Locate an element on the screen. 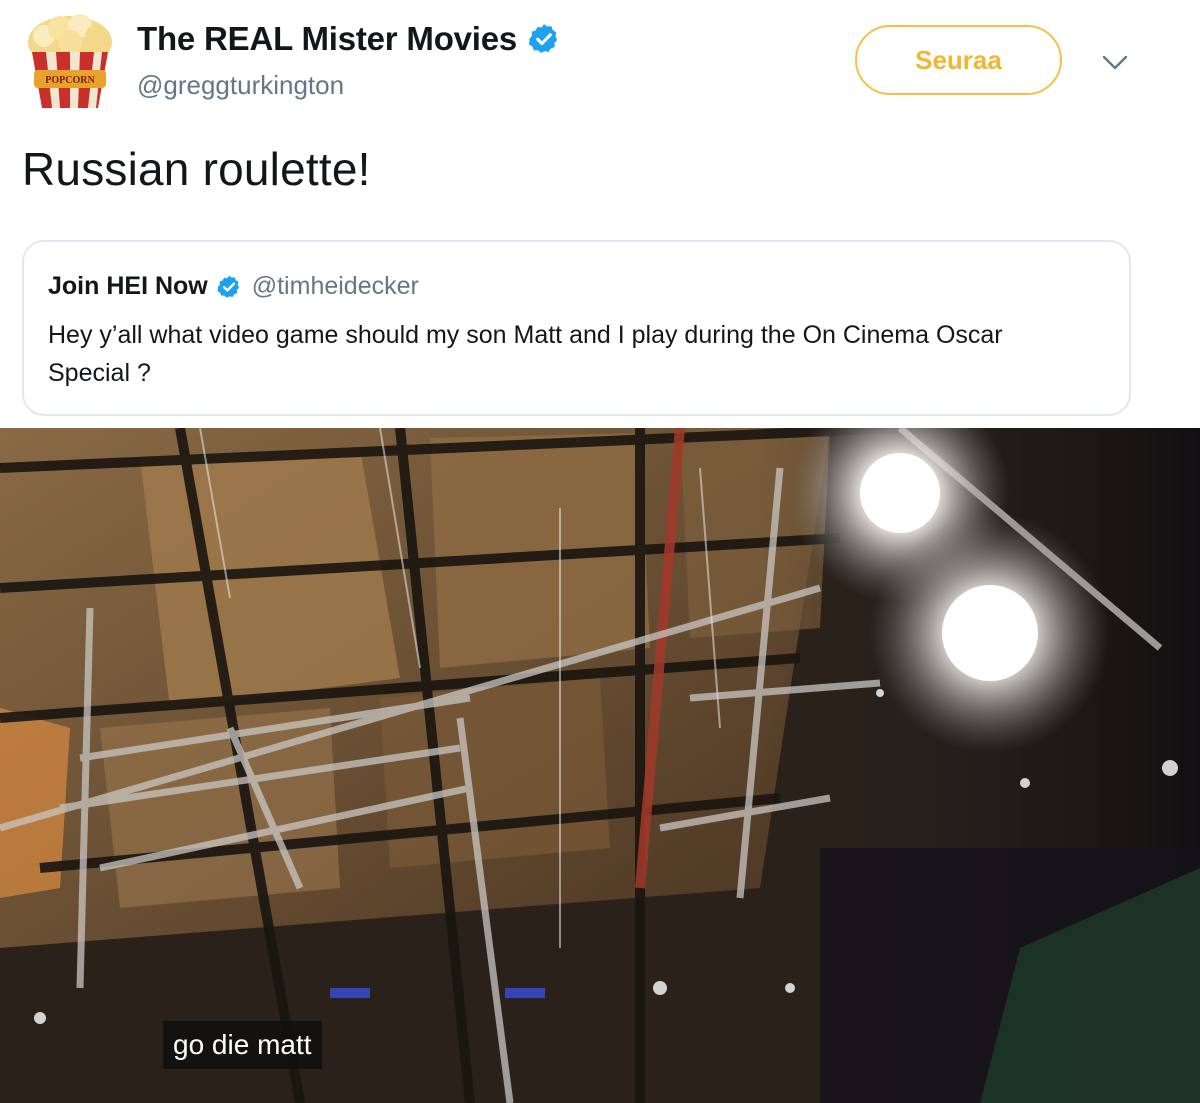 The height and width of the screenshot is (1103, 1200). tweet-text: Russian roulette! is located at coordinates (196, 169).